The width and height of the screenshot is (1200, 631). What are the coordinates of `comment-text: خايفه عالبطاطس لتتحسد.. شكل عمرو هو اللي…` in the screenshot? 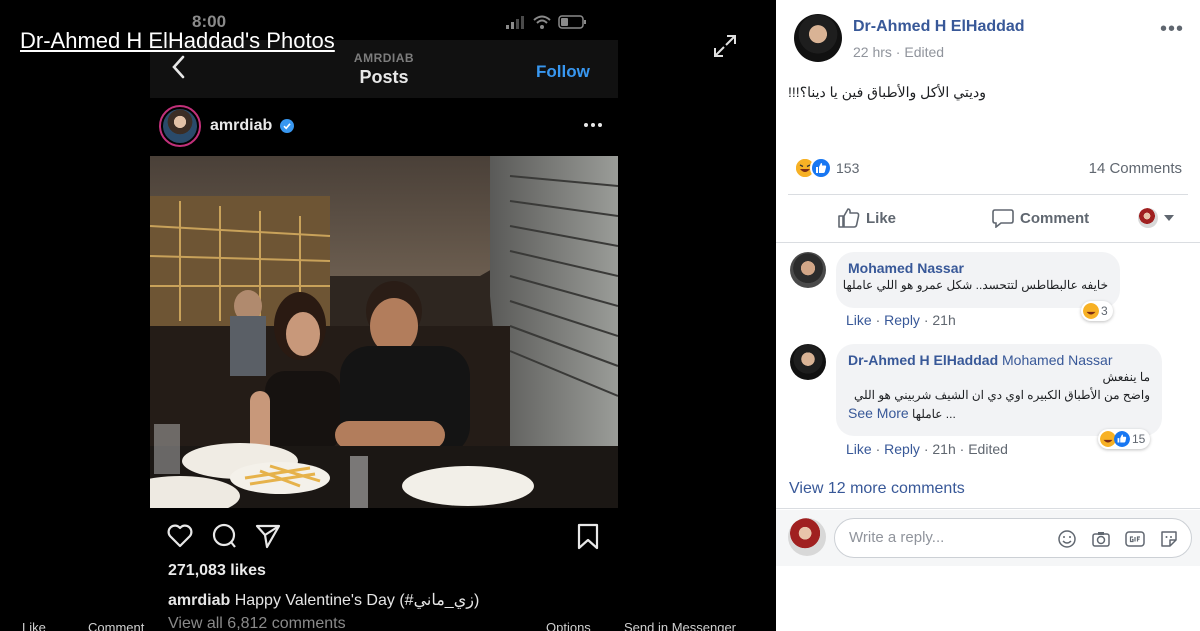 It's located at (975, 285).